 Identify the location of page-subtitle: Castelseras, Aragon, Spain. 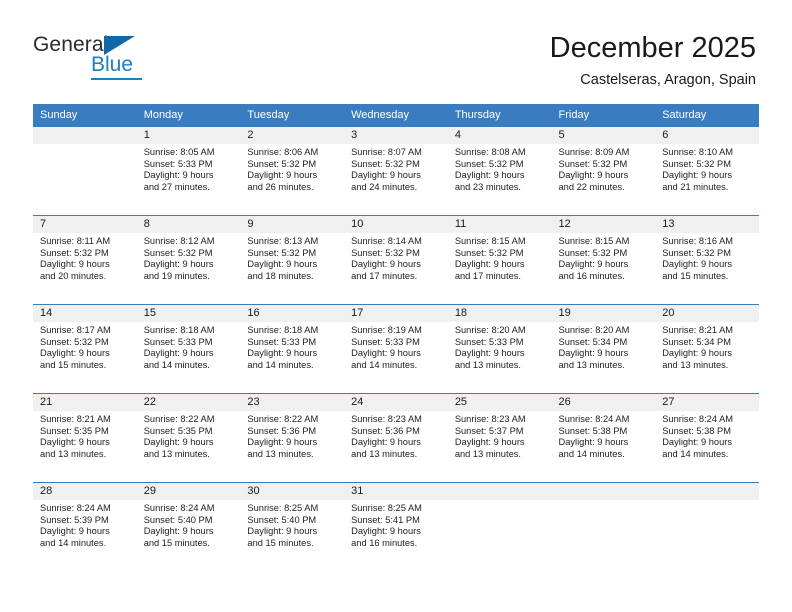
(668, 80).